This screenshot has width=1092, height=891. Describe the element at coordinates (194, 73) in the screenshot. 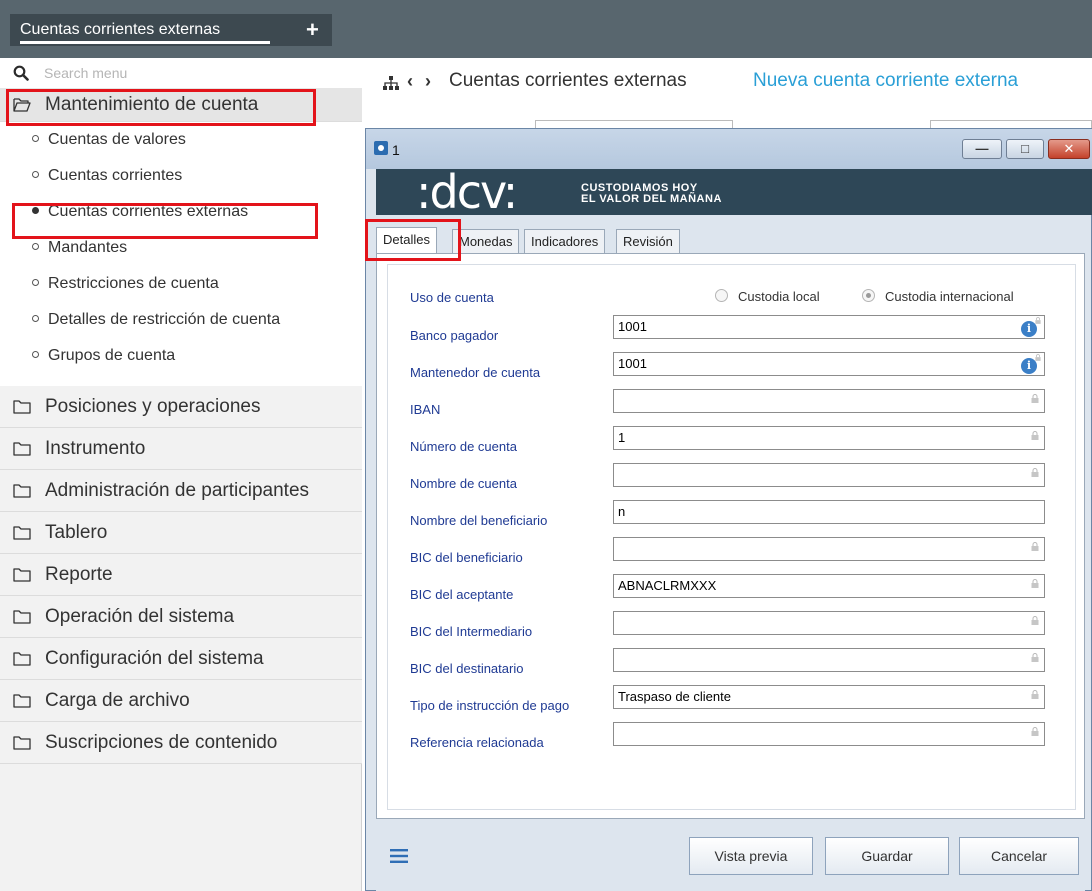

I see `search-input` at that location.